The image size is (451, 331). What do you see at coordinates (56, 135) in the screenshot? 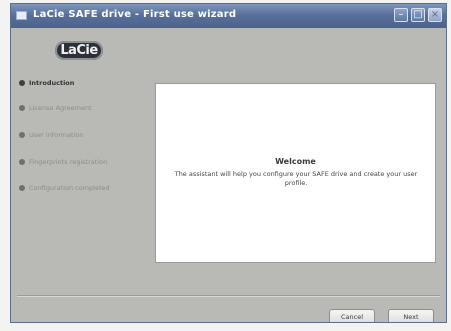
I see `step-label: User information` at bounding box center [56, 135].